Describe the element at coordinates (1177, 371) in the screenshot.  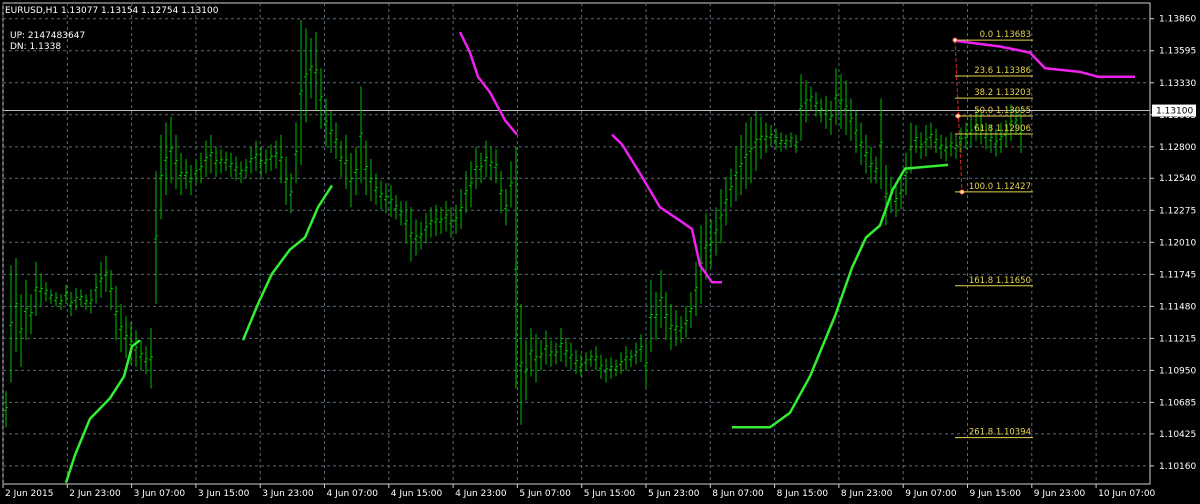
I see `y-tick-label: 1.10950` at that location.